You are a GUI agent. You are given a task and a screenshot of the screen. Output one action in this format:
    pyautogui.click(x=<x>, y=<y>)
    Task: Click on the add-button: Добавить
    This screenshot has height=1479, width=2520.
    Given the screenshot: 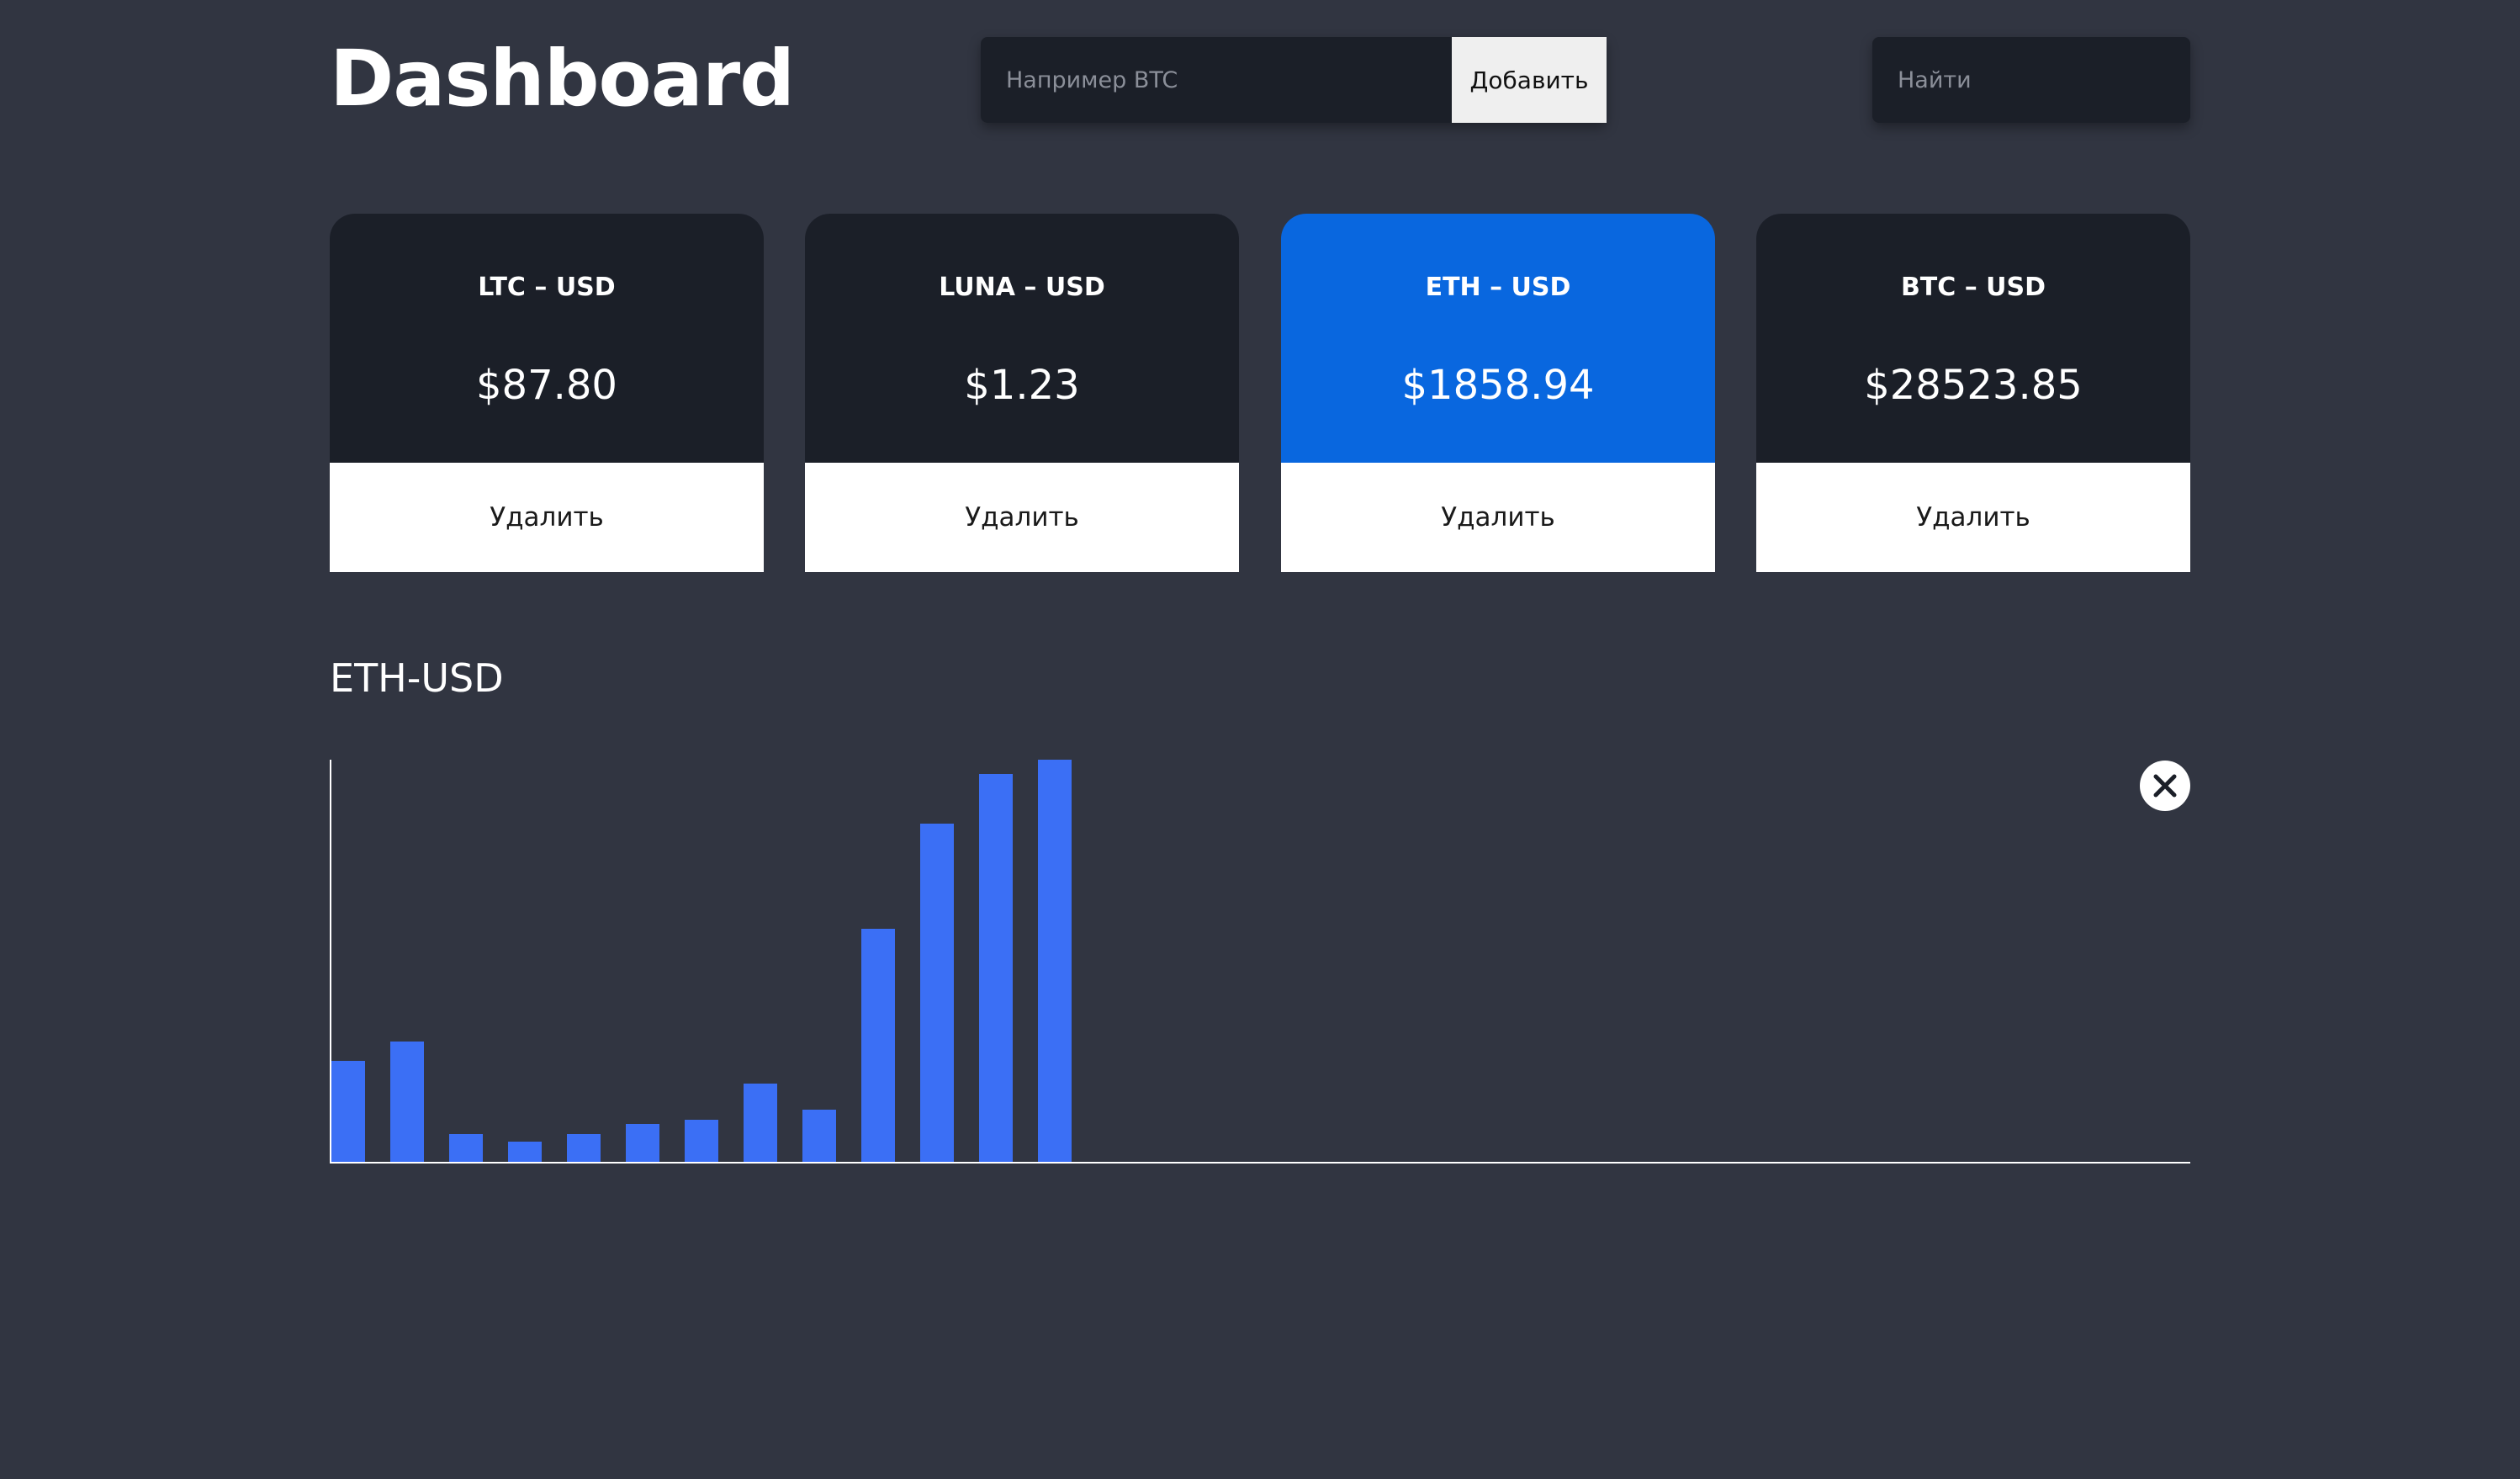 What is the action you would take?
    pyautogui.click(x=1529, y=80)
    